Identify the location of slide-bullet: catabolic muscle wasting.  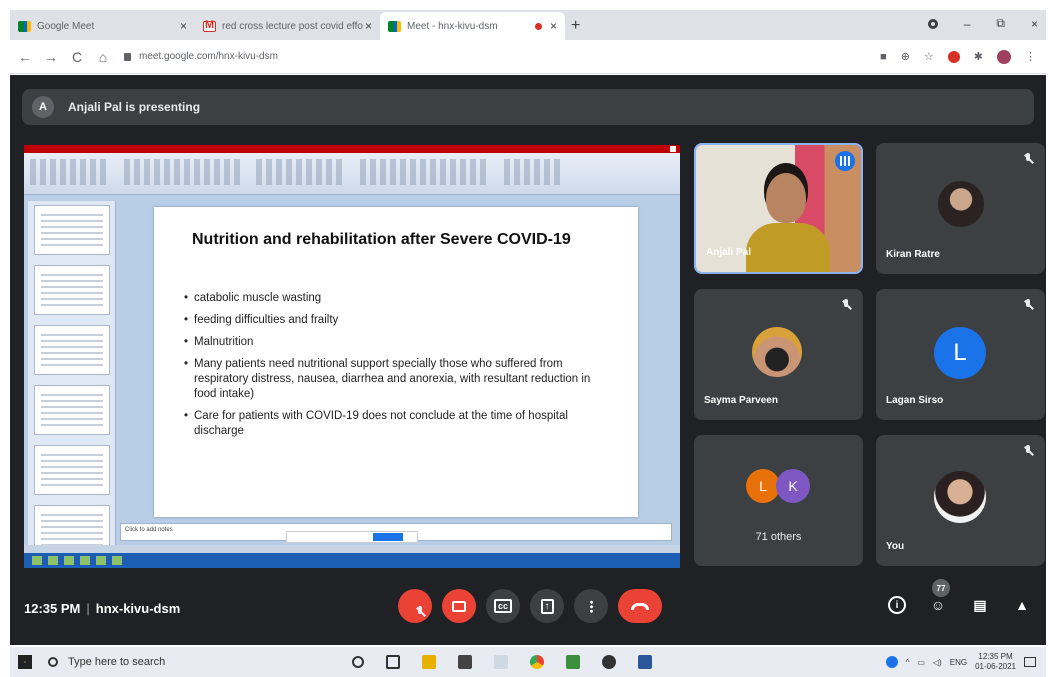
(399, 298).